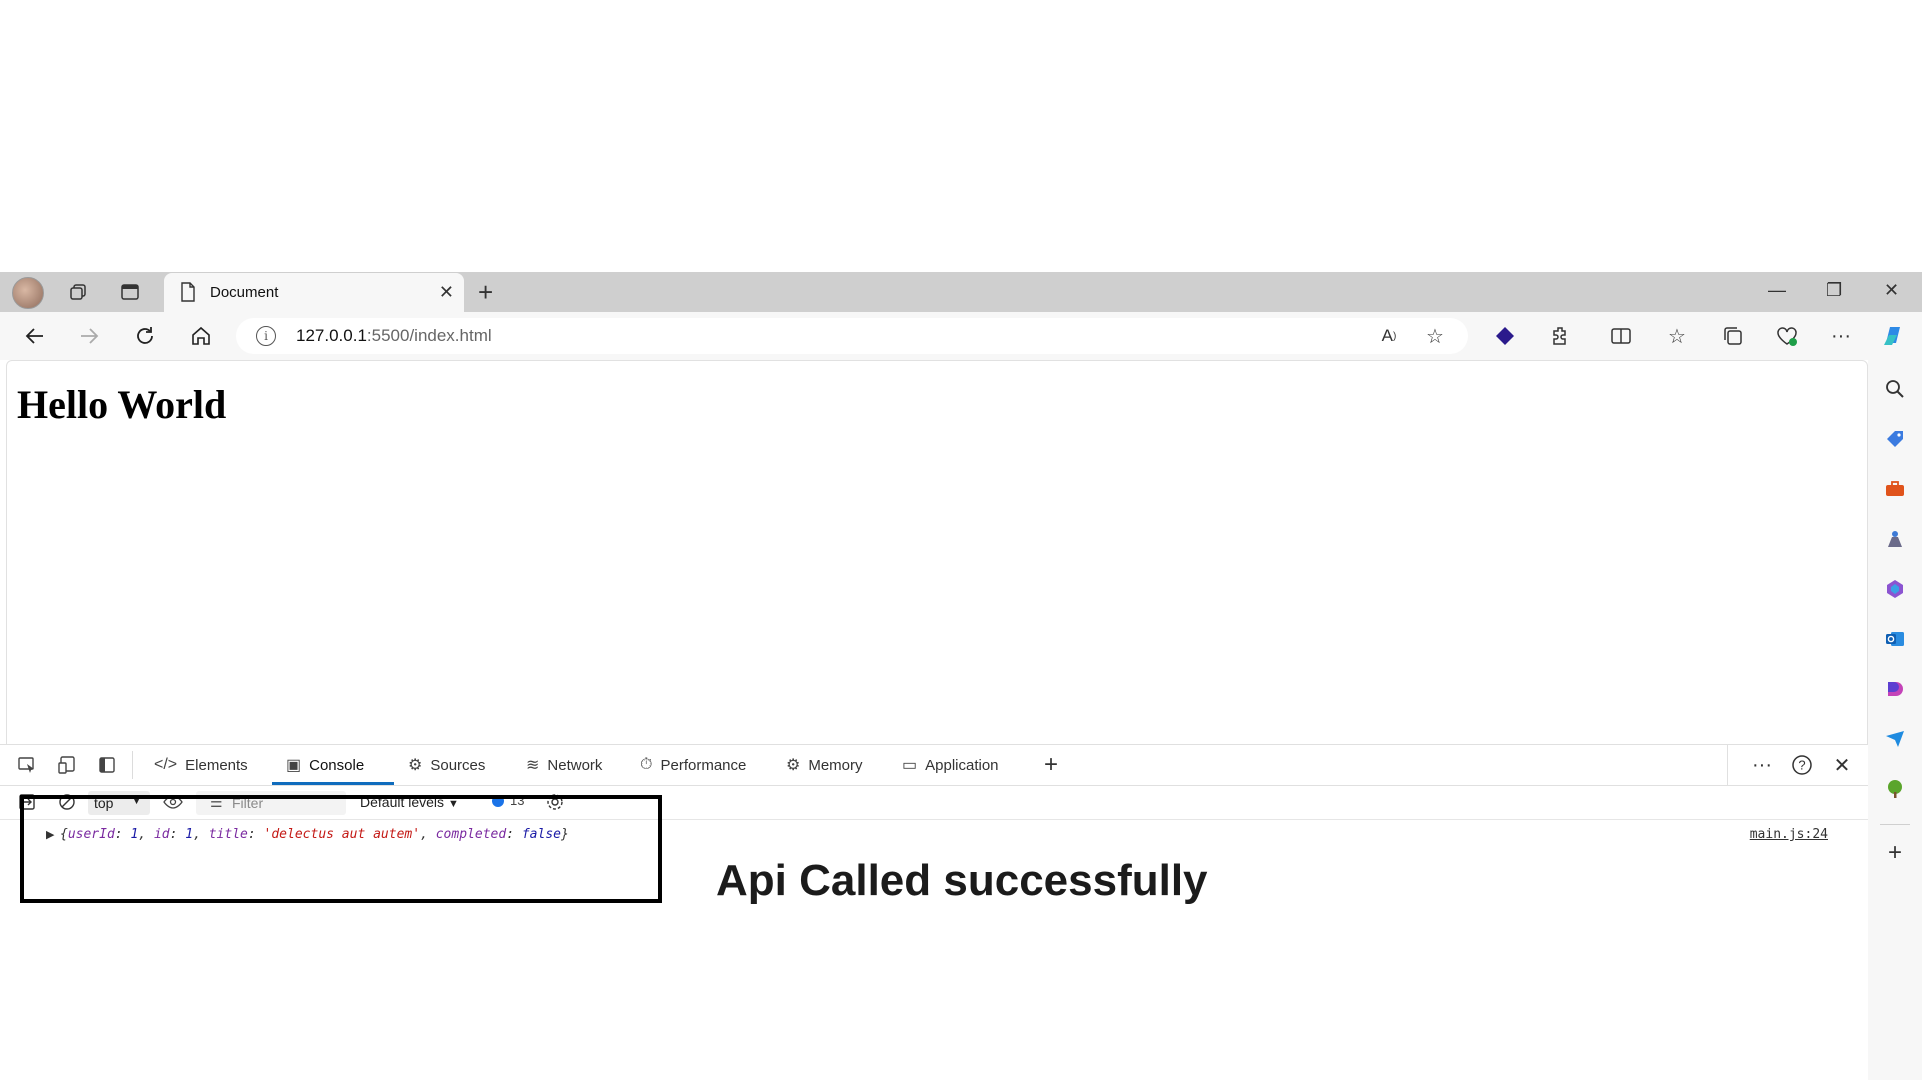 The width and height of the screenshot is (1922, 1080). I want to click on browser-toolbar: i 127.0.0.1:5500/index.html A) ☆ ☆ ···, so click(961, 349).